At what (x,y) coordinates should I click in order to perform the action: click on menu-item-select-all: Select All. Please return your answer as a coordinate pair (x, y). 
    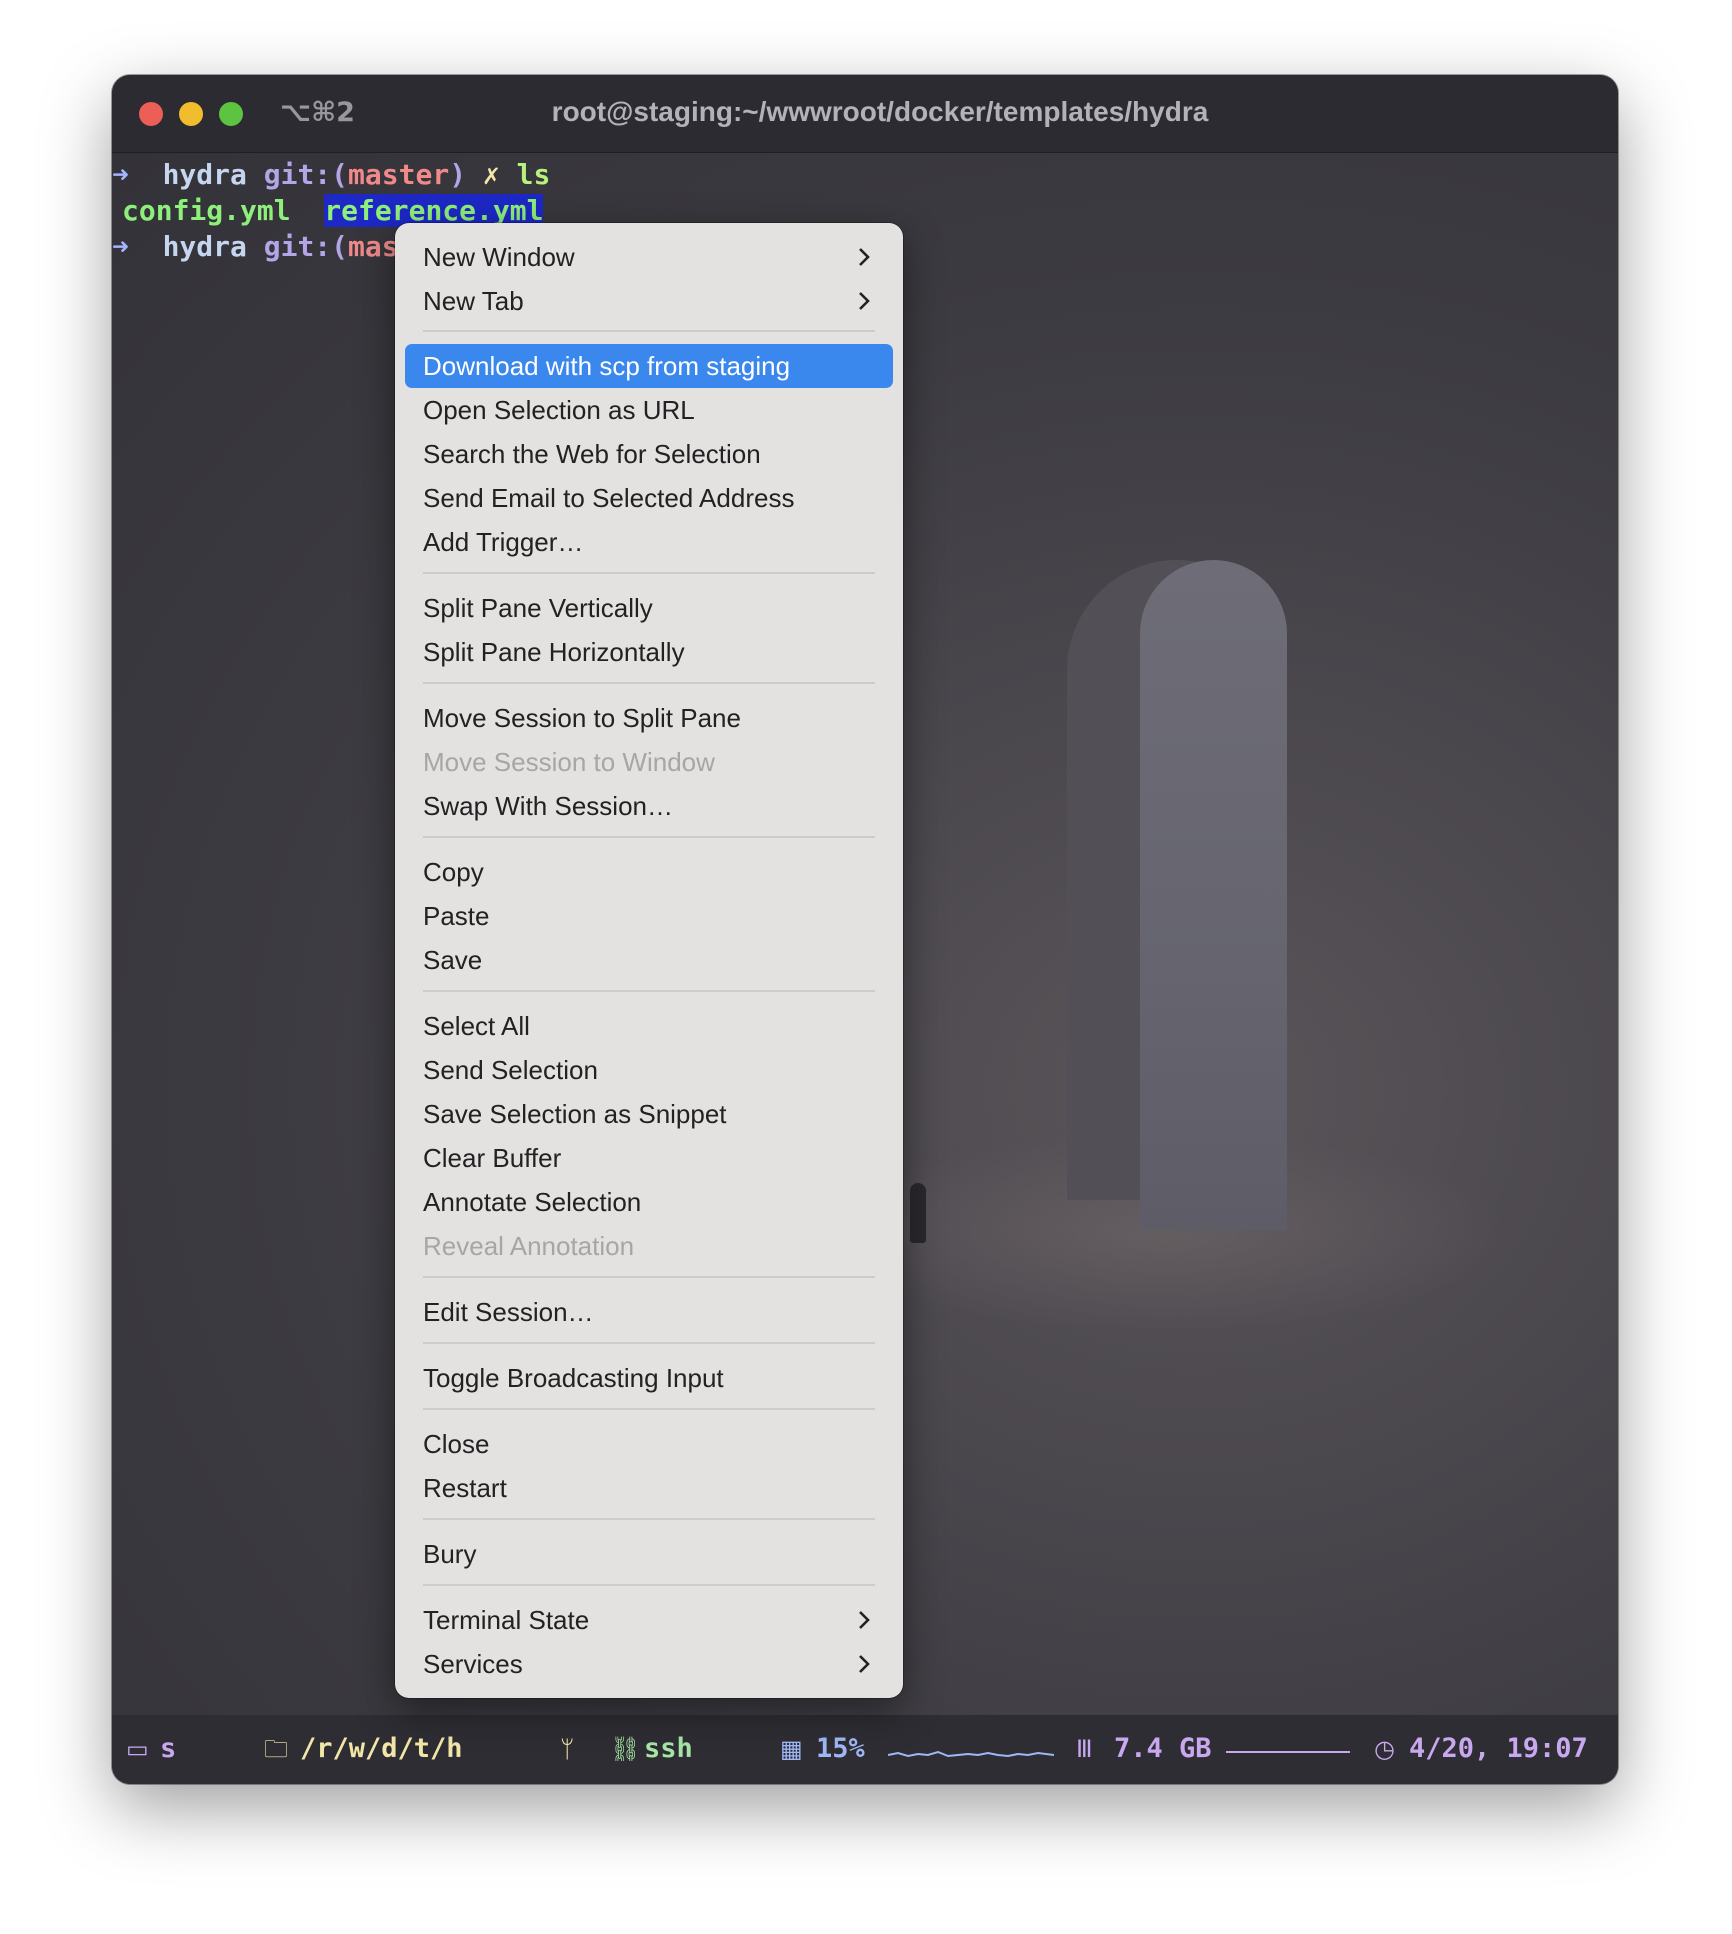
    Looking at the image, I should click on (649, 1026).